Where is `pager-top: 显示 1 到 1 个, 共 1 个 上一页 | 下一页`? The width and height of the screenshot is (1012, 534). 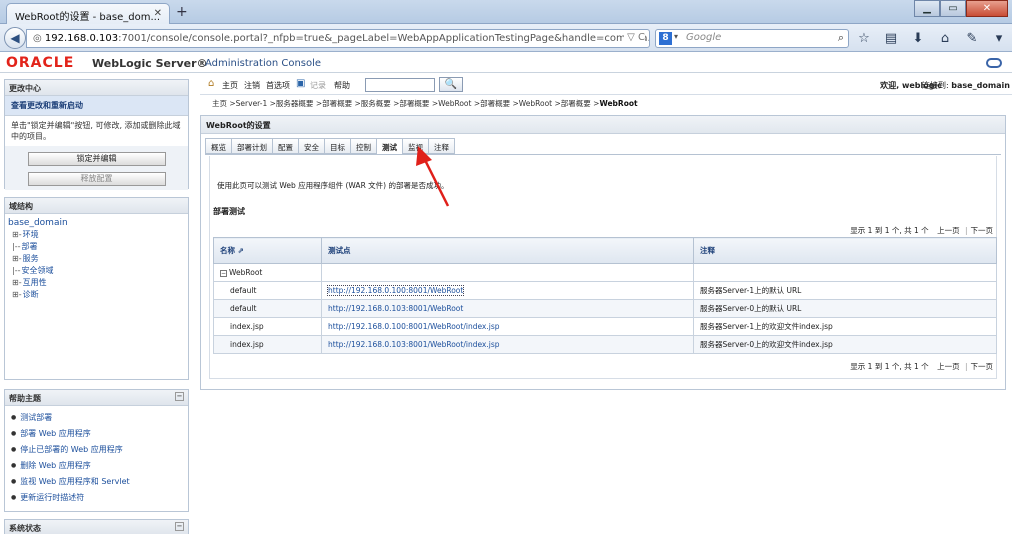 pager-top: 显示 1 到 1 个, 共 1 个 上一页 | 下一页 is located at coordinates (922, 230).